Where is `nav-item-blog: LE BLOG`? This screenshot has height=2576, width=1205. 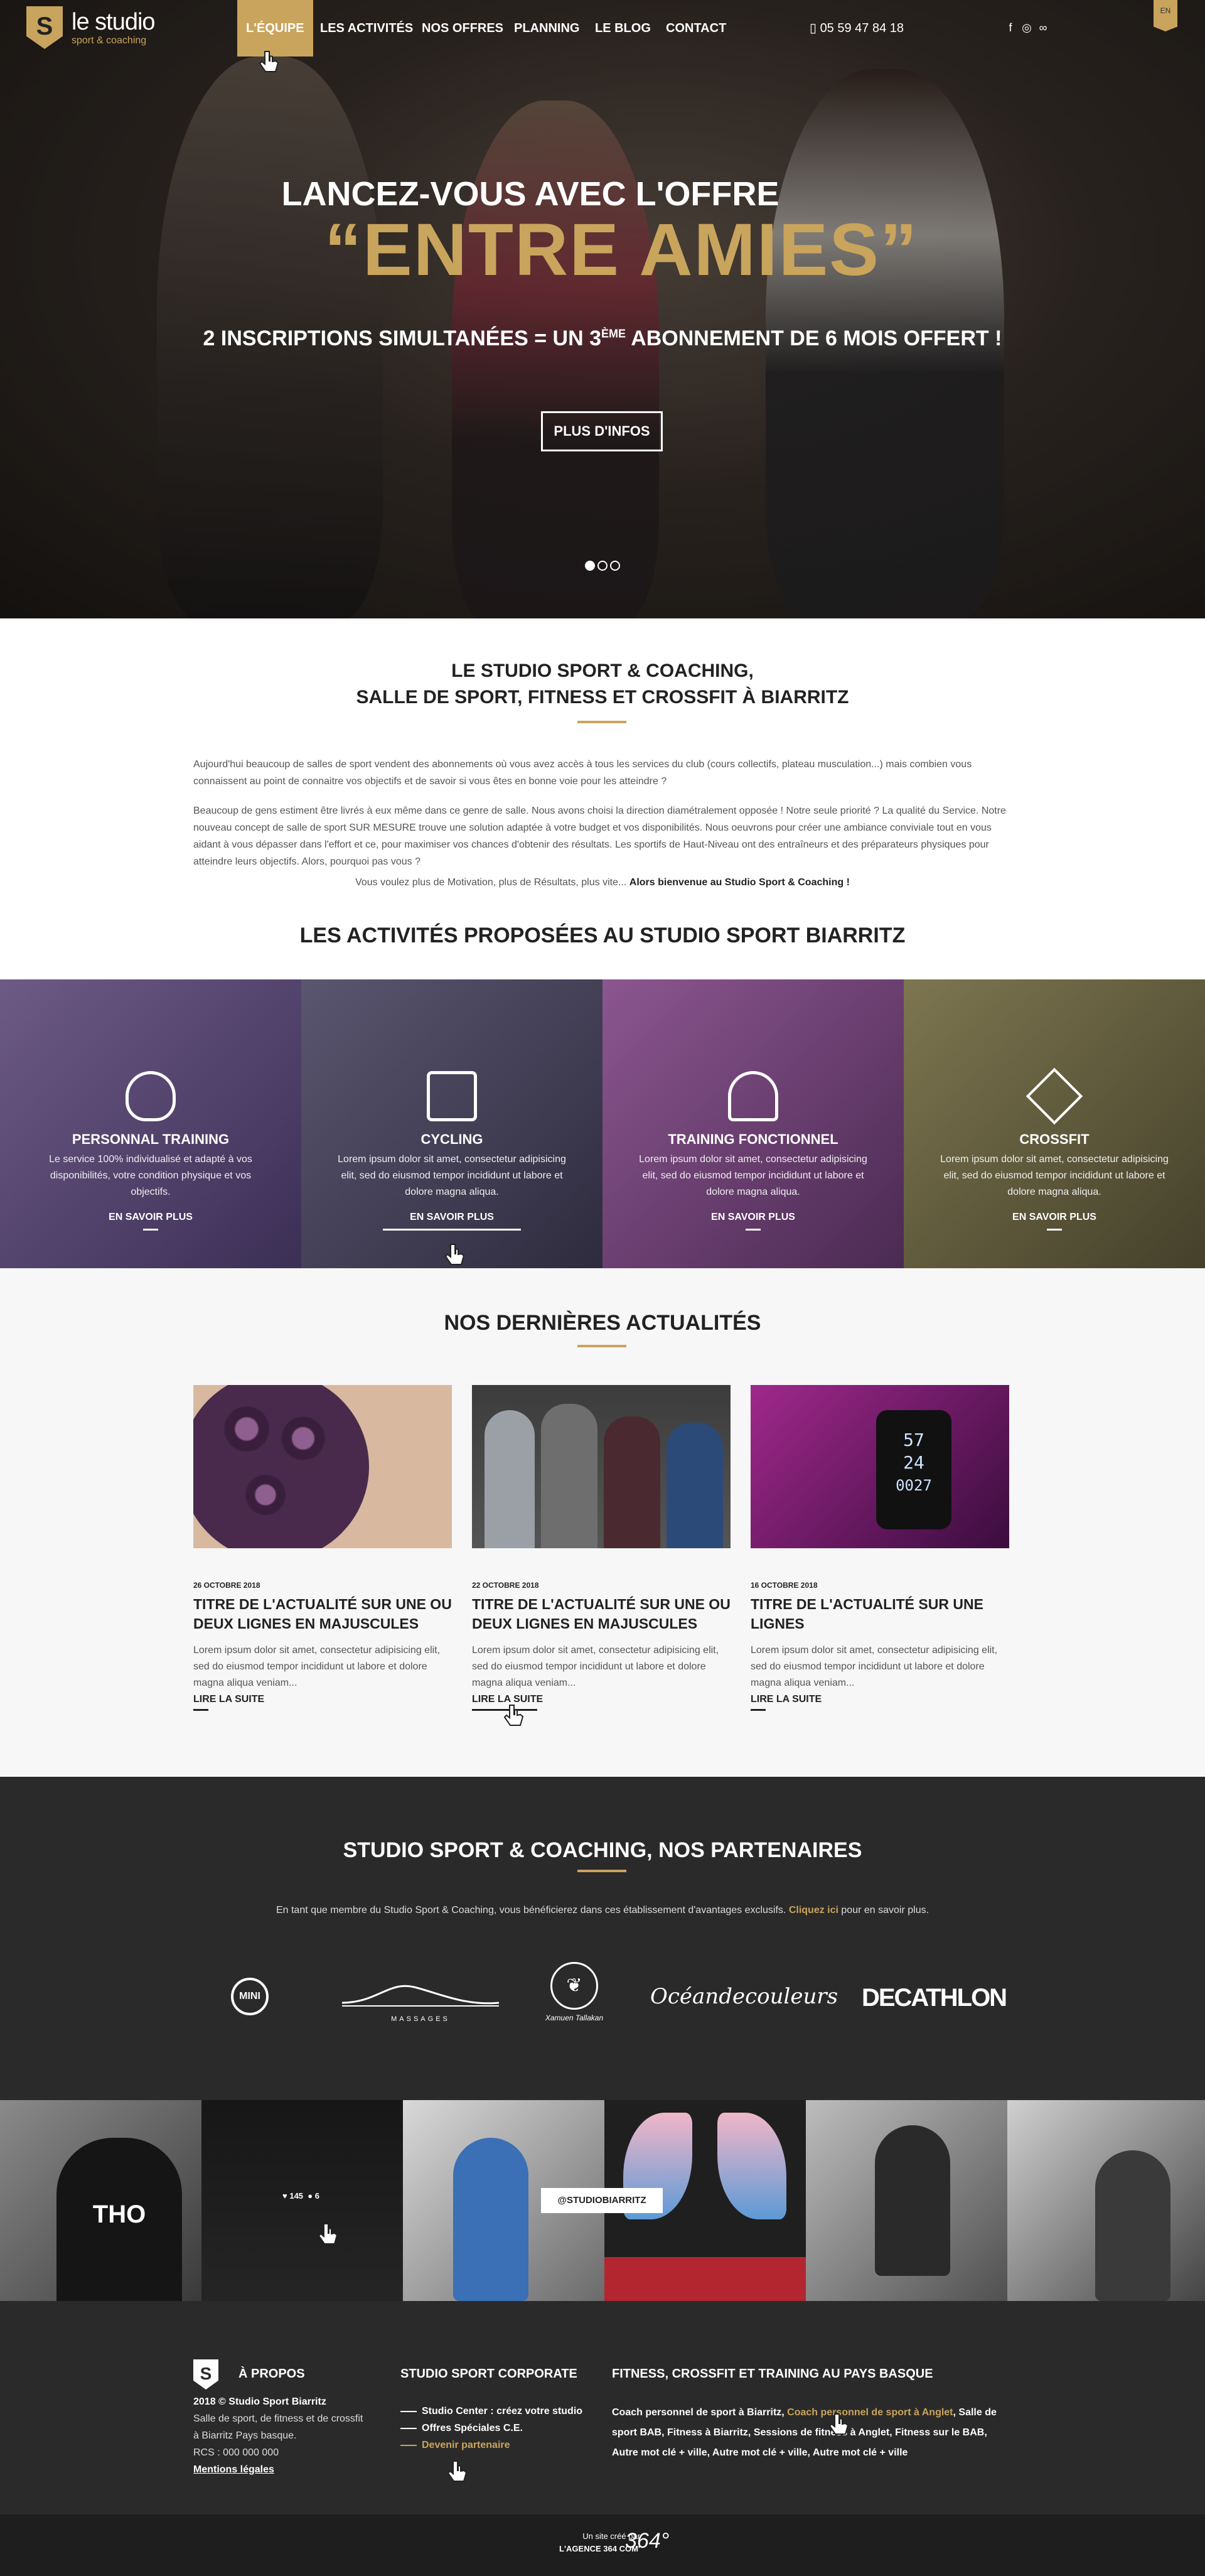 nav-item-blog: LE BLOG is located at coordinates (623, 29).